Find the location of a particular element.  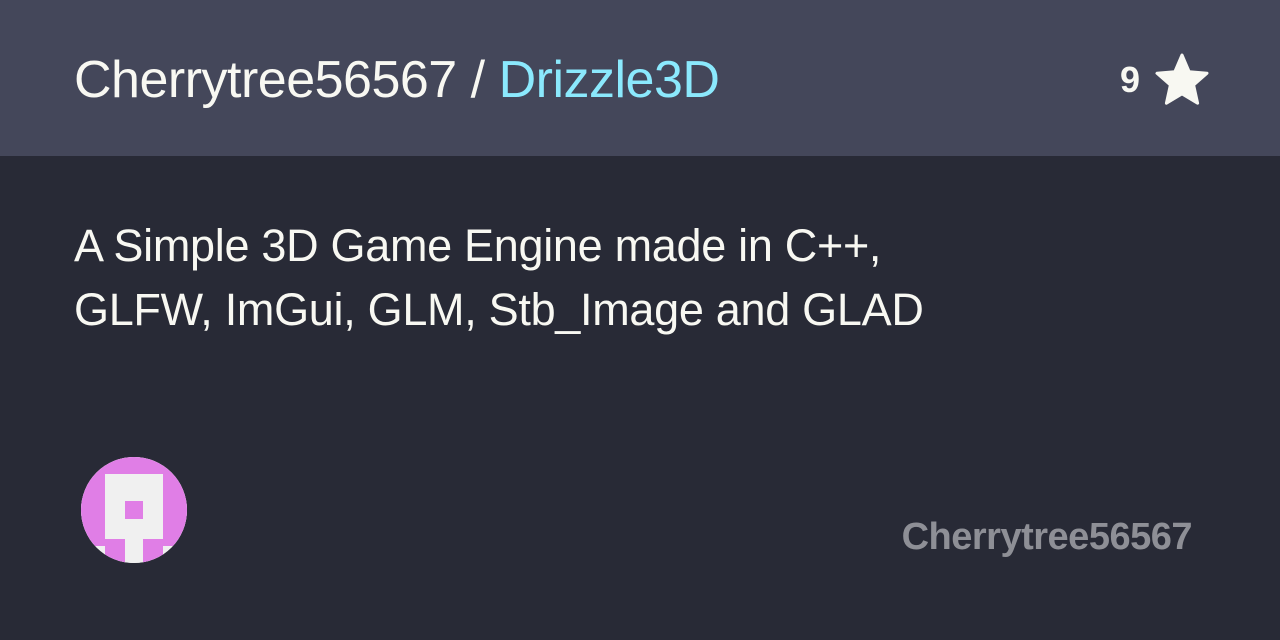

star-icon is located at coordinates (1182, 79).